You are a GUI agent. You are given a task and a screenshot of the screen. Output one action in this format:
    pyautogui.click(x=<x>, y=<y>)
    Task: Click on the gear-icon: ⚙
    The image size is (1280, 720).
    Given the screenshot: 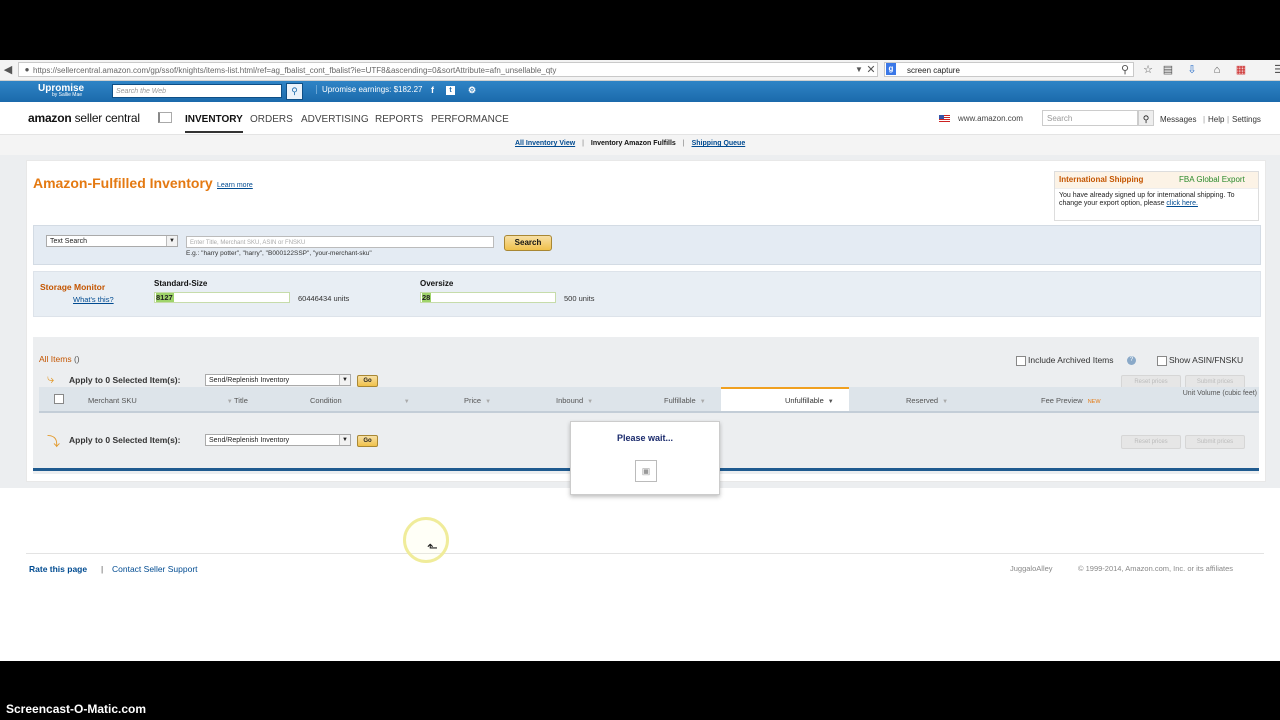 What is the action you would take?
    pyautogui.click(x=472, y=90)
    